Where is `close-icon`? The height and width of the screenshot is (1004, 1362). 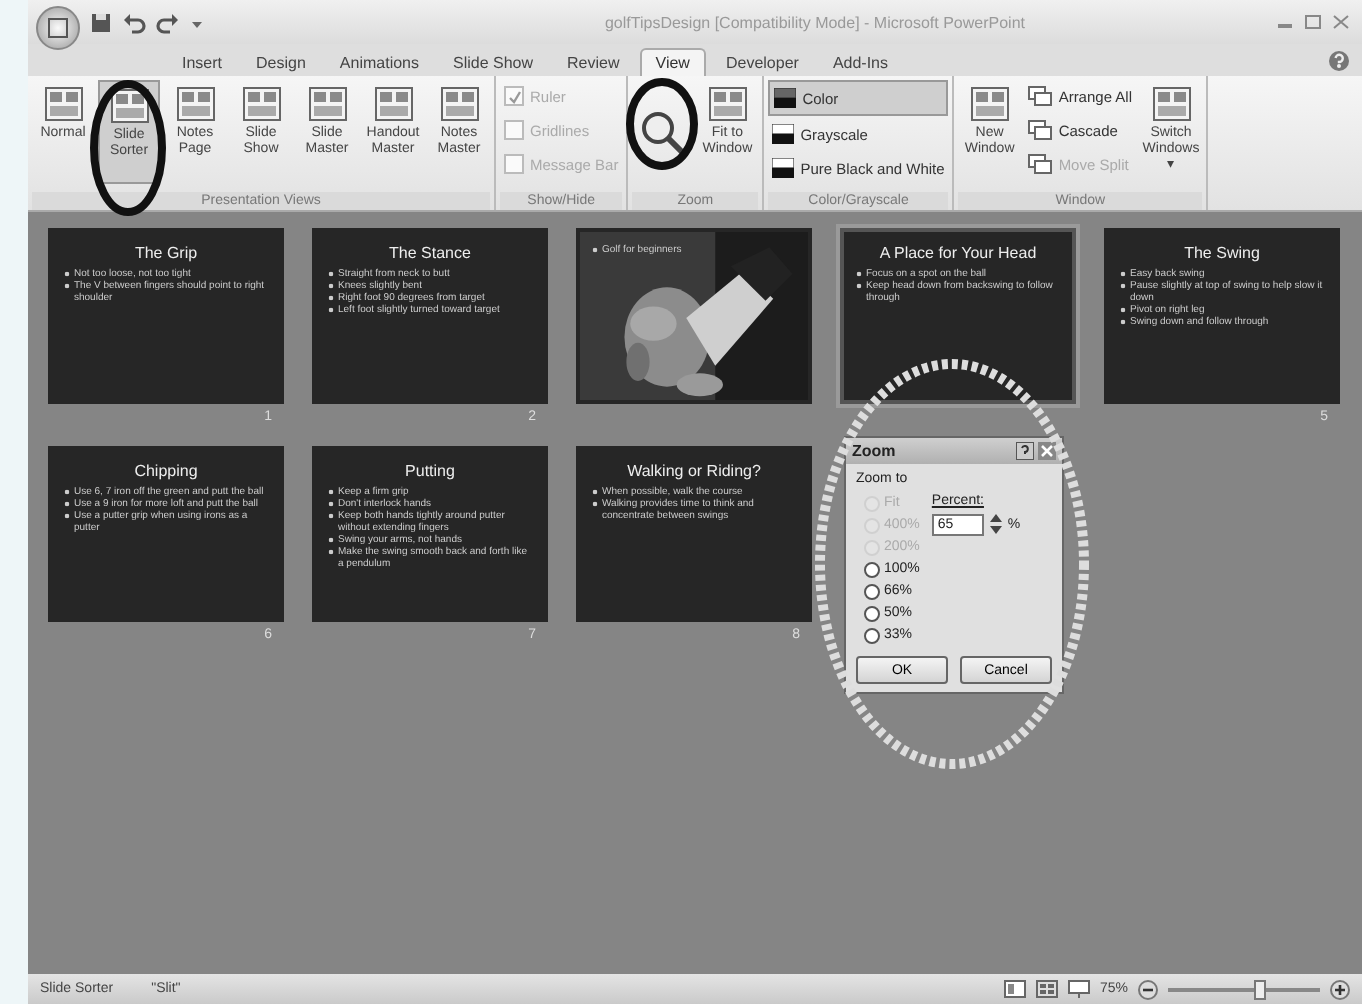 close-icon is located at coordinates (1341, 22).